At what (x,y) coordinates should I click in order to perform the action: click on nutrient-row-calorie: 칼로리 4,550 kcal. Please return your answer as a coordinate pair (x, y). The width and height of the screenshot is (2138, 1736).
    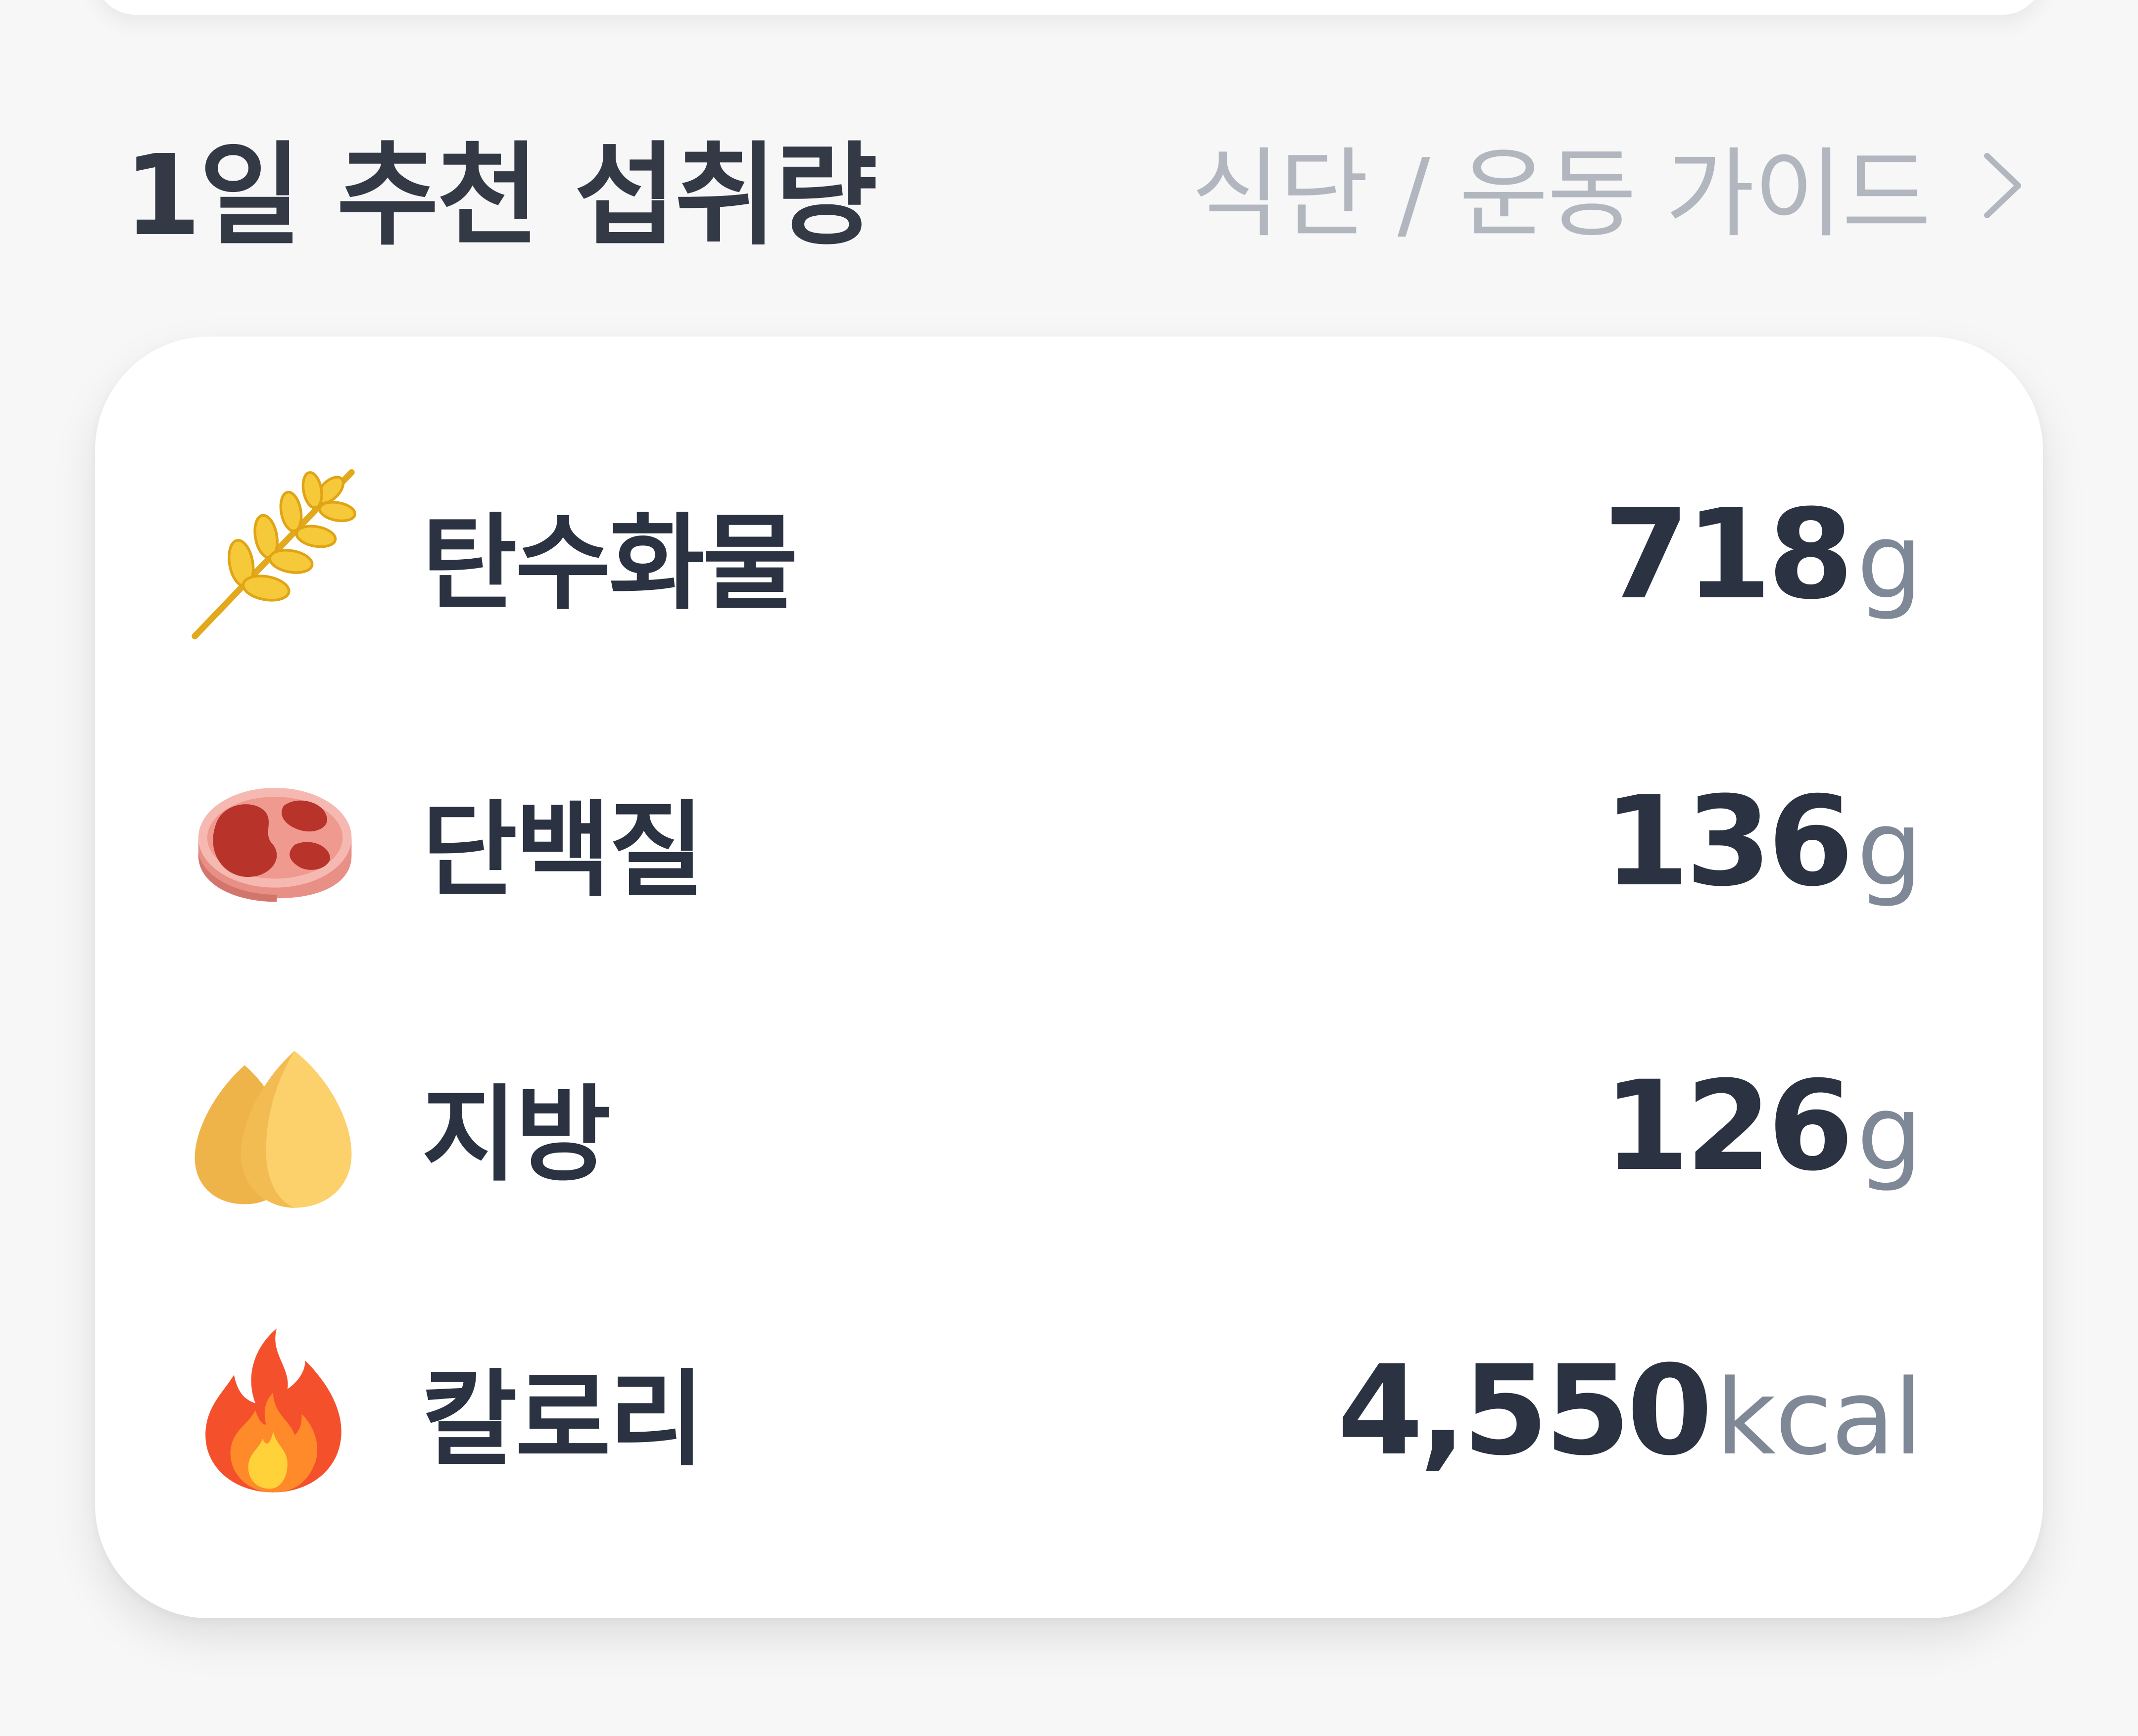
    Looking at the image, I should click on (1069, 1410).